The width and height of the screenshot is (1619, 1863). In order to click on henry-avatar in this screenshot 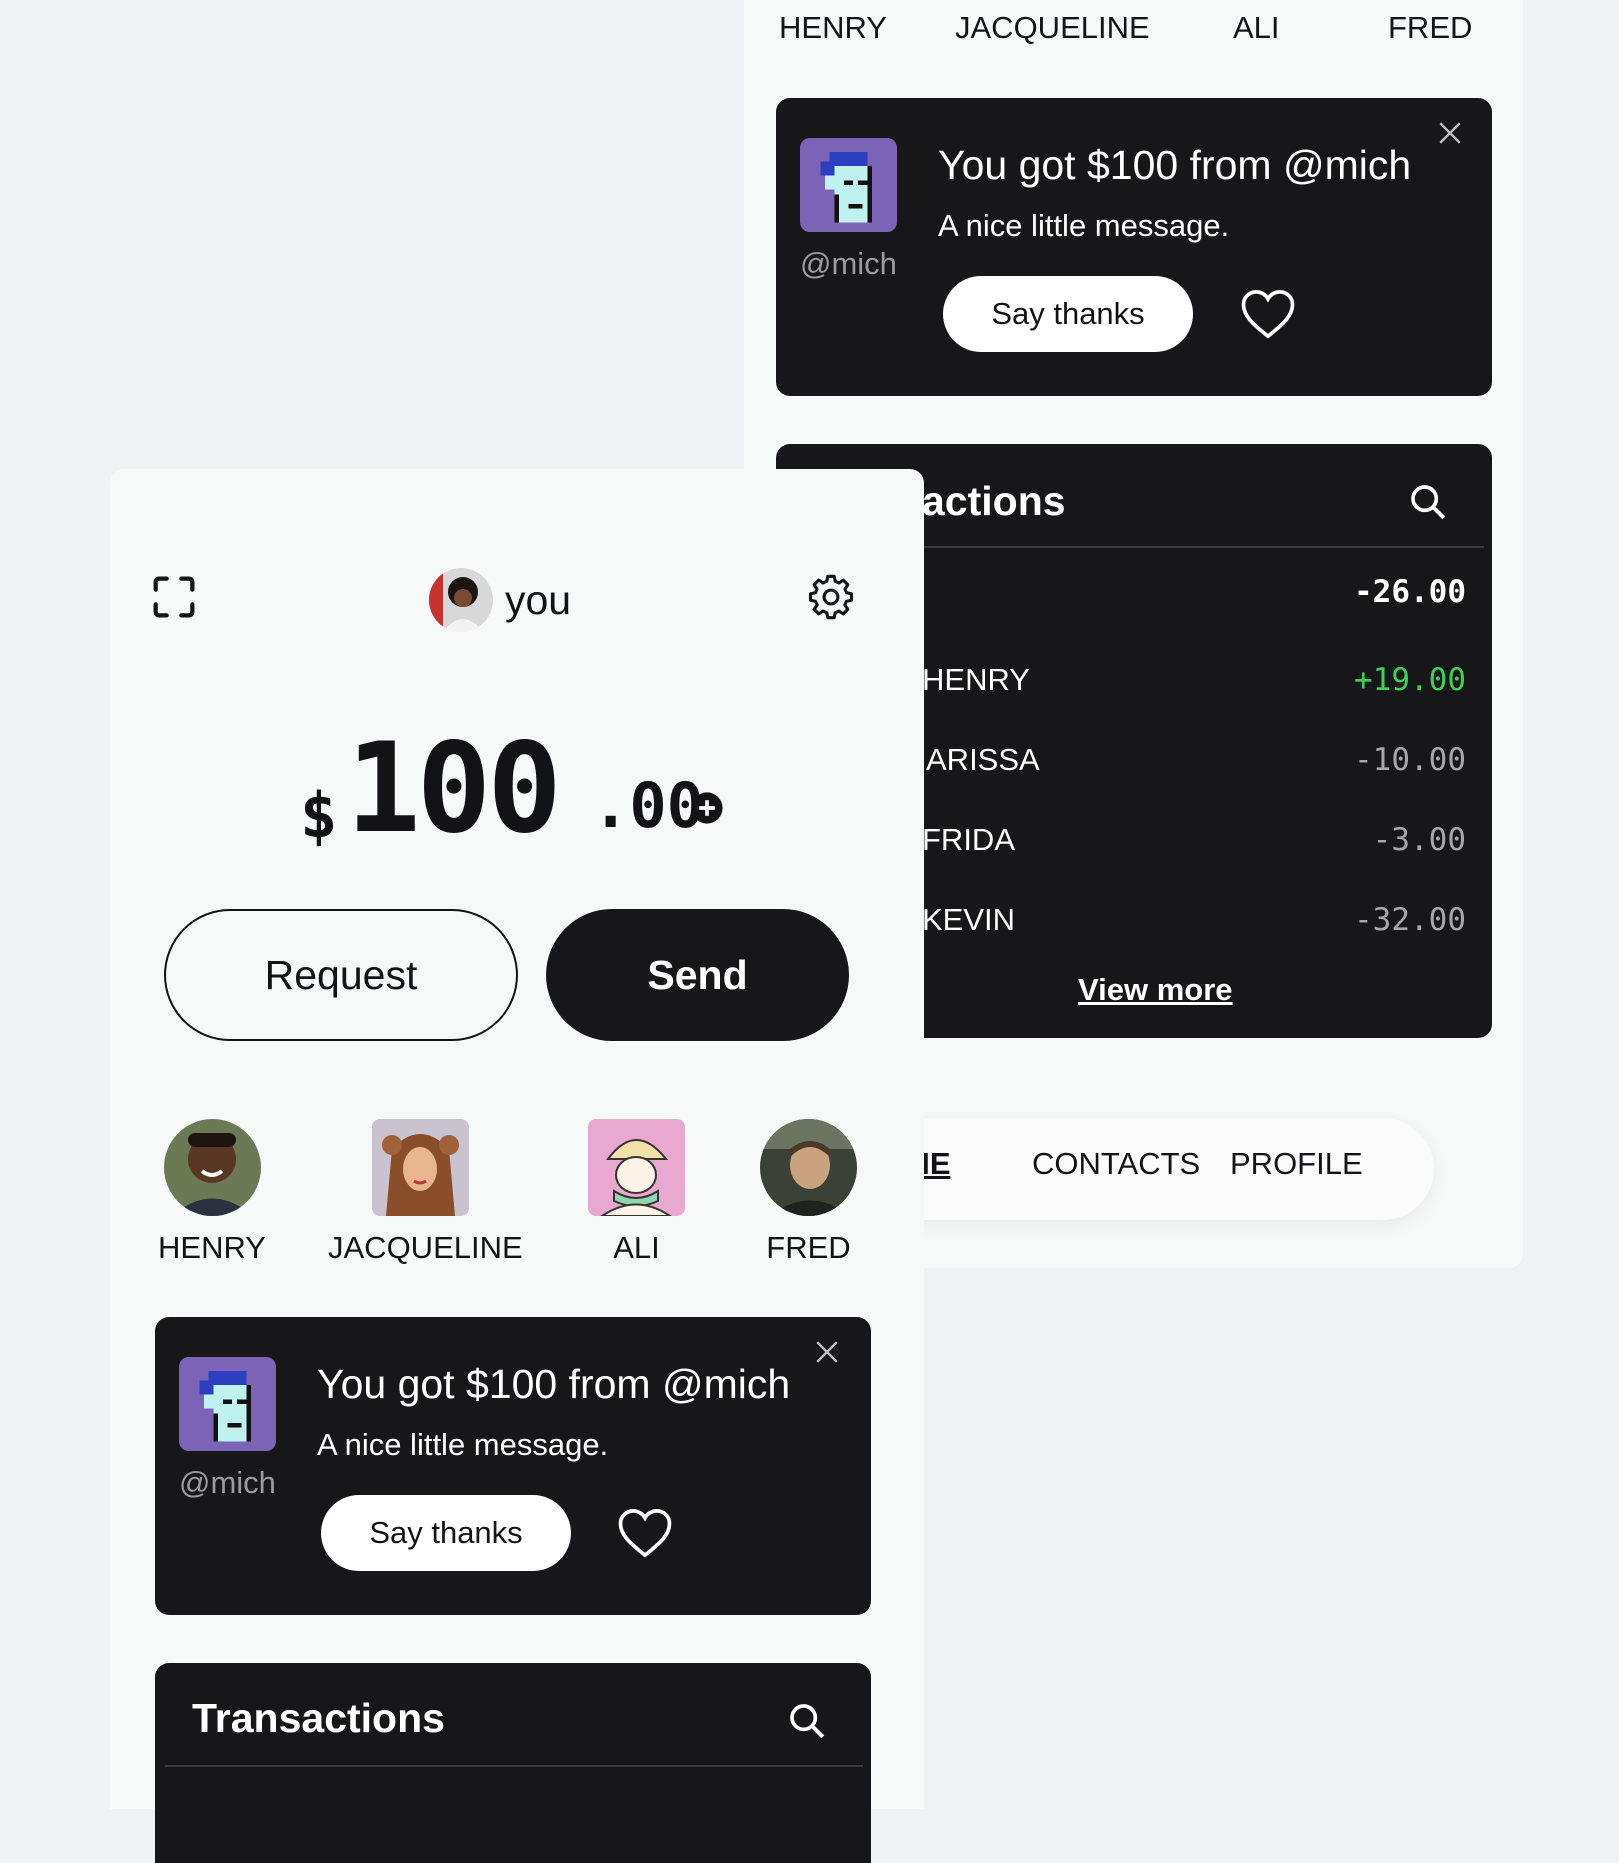, I will do `click(212, 1167)`.